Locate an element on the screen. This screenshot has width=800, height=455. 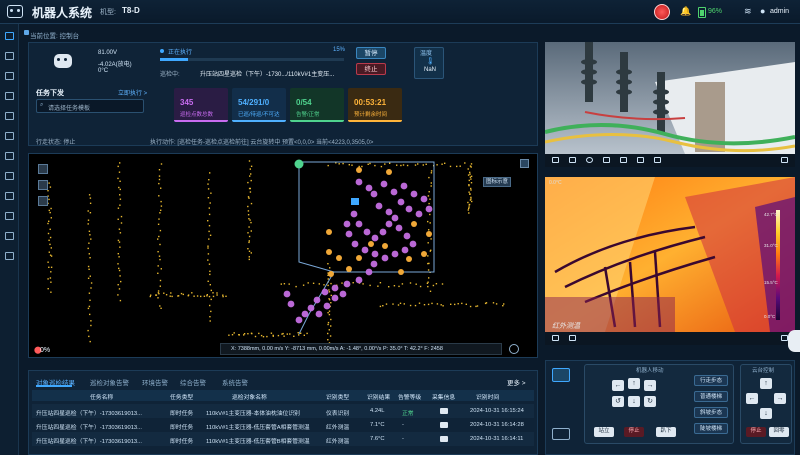
map-reset-icon is located at coordinates (514, 349).